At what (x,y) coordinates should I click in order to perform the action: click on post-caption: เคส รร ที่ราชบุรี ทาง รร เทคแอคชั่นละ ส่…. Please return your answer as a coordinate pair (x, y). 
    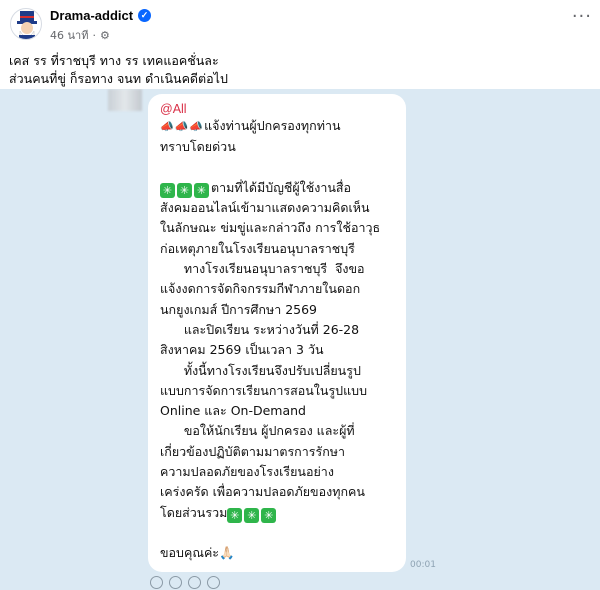
    Looking at the image, I should click on (118, 70).